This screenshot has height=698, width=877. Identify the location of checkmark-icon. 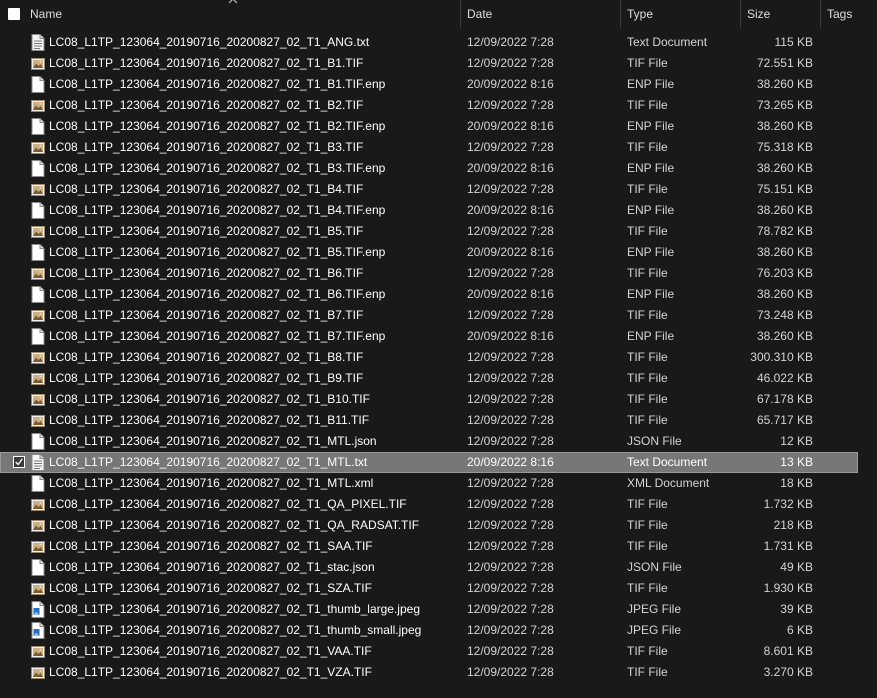
(19, 462).